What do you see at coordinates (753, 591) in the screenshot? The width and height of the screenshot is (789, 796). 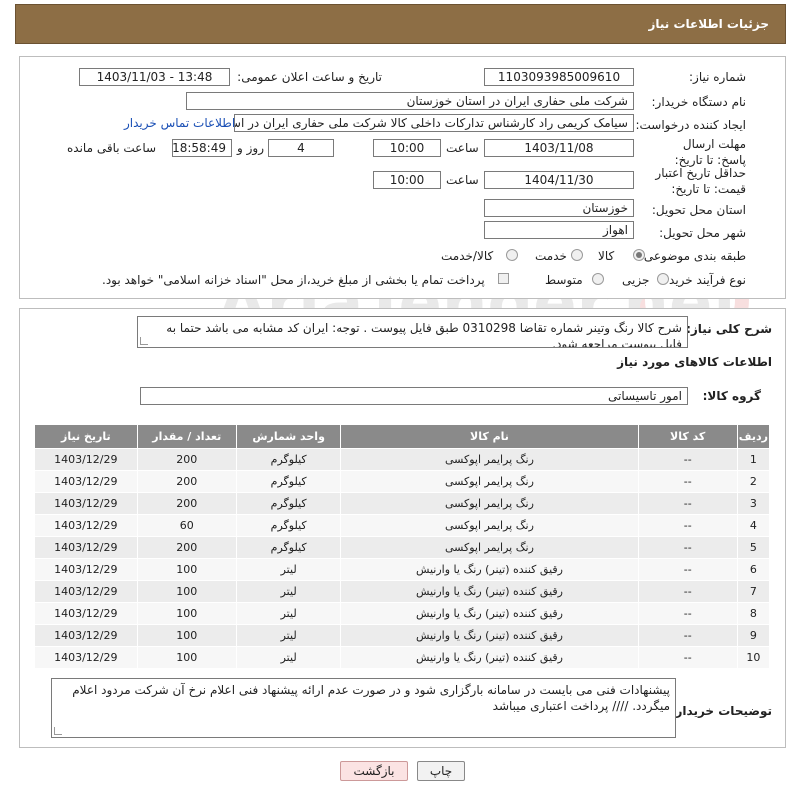 I see `cell-row-number: 7` at bounding box center [753, 591].